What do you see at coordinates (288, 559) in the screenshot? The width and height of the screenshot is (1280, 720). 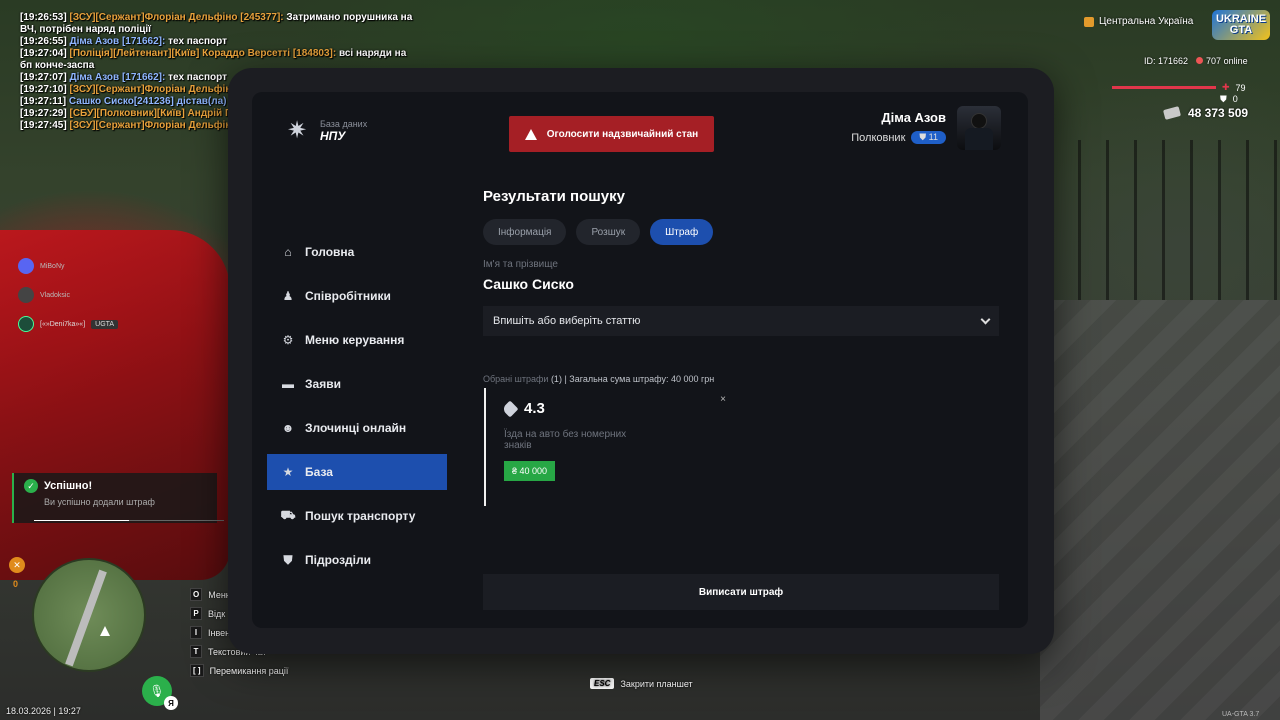 I see `shield-icon: ⛊` at bounding box center [288, 559].